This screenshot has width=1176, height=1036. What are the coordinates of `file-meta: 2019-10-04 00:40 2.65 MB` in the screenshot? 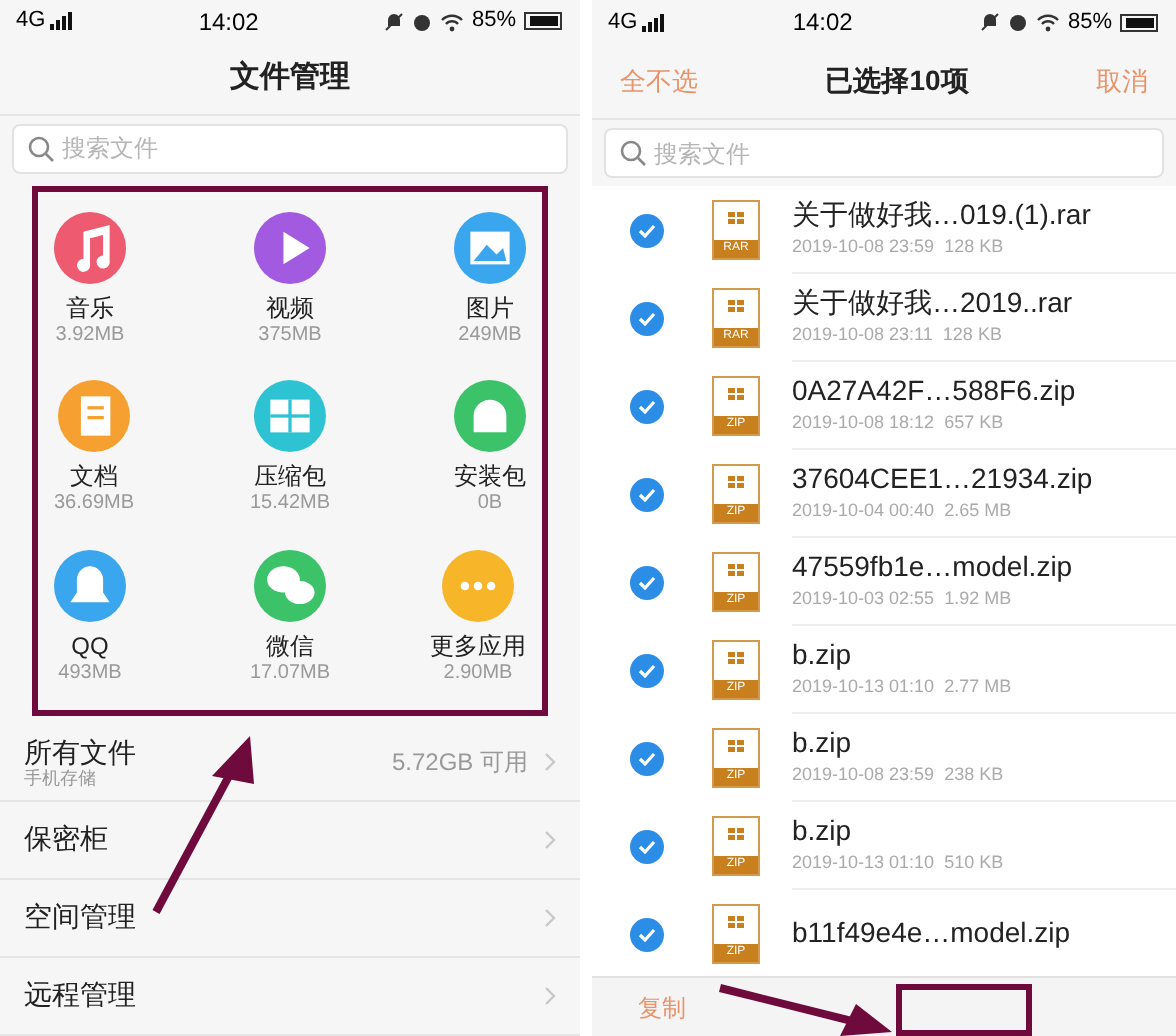 It's located at (903, 510).